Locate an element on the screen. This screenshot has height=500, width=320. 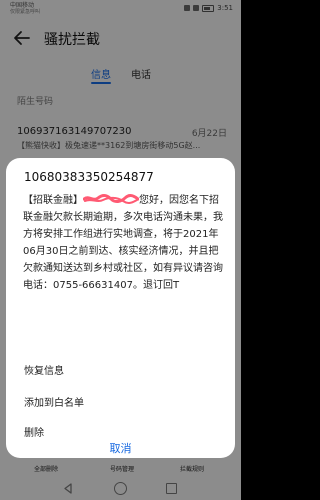
restore-message-option: 恢复信息 is located at coordinates (44, 369).